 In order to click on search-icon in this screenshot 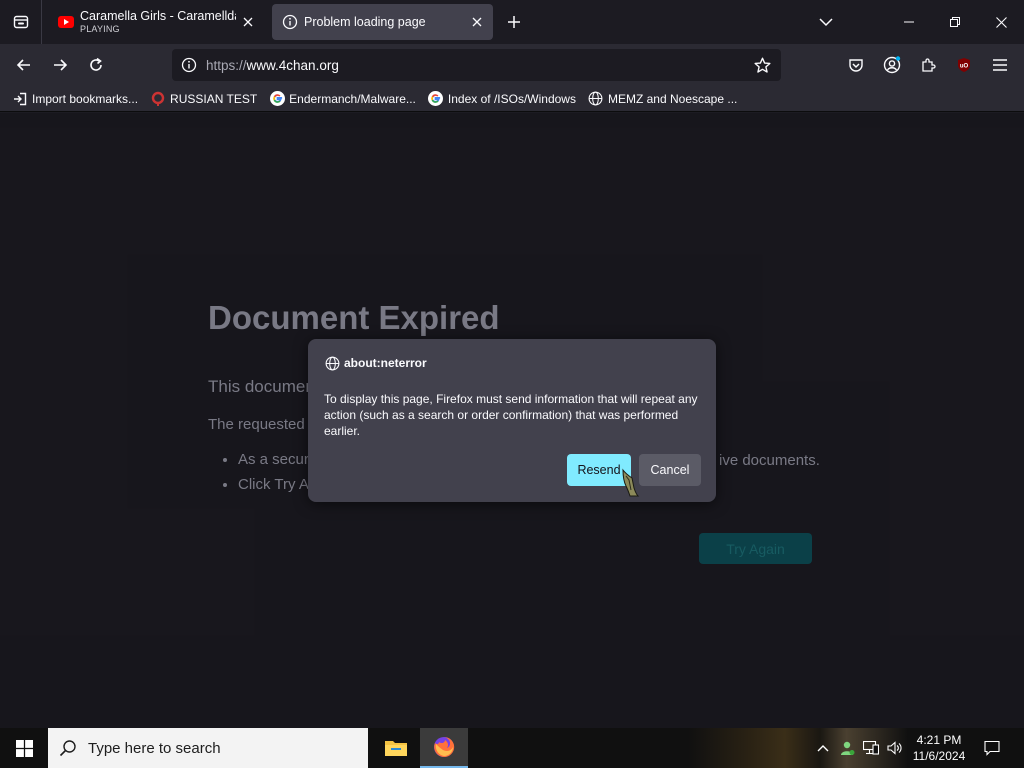, I will do `click(68, 748)`.